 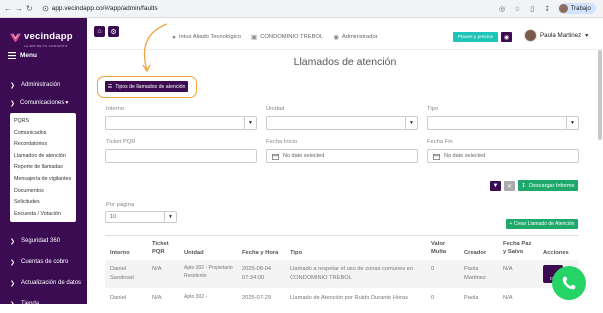 What do you see at coordinates (118, 298) in the screenshot?
I see `cell-interno: Daniel` at bounding box center [118, 298].